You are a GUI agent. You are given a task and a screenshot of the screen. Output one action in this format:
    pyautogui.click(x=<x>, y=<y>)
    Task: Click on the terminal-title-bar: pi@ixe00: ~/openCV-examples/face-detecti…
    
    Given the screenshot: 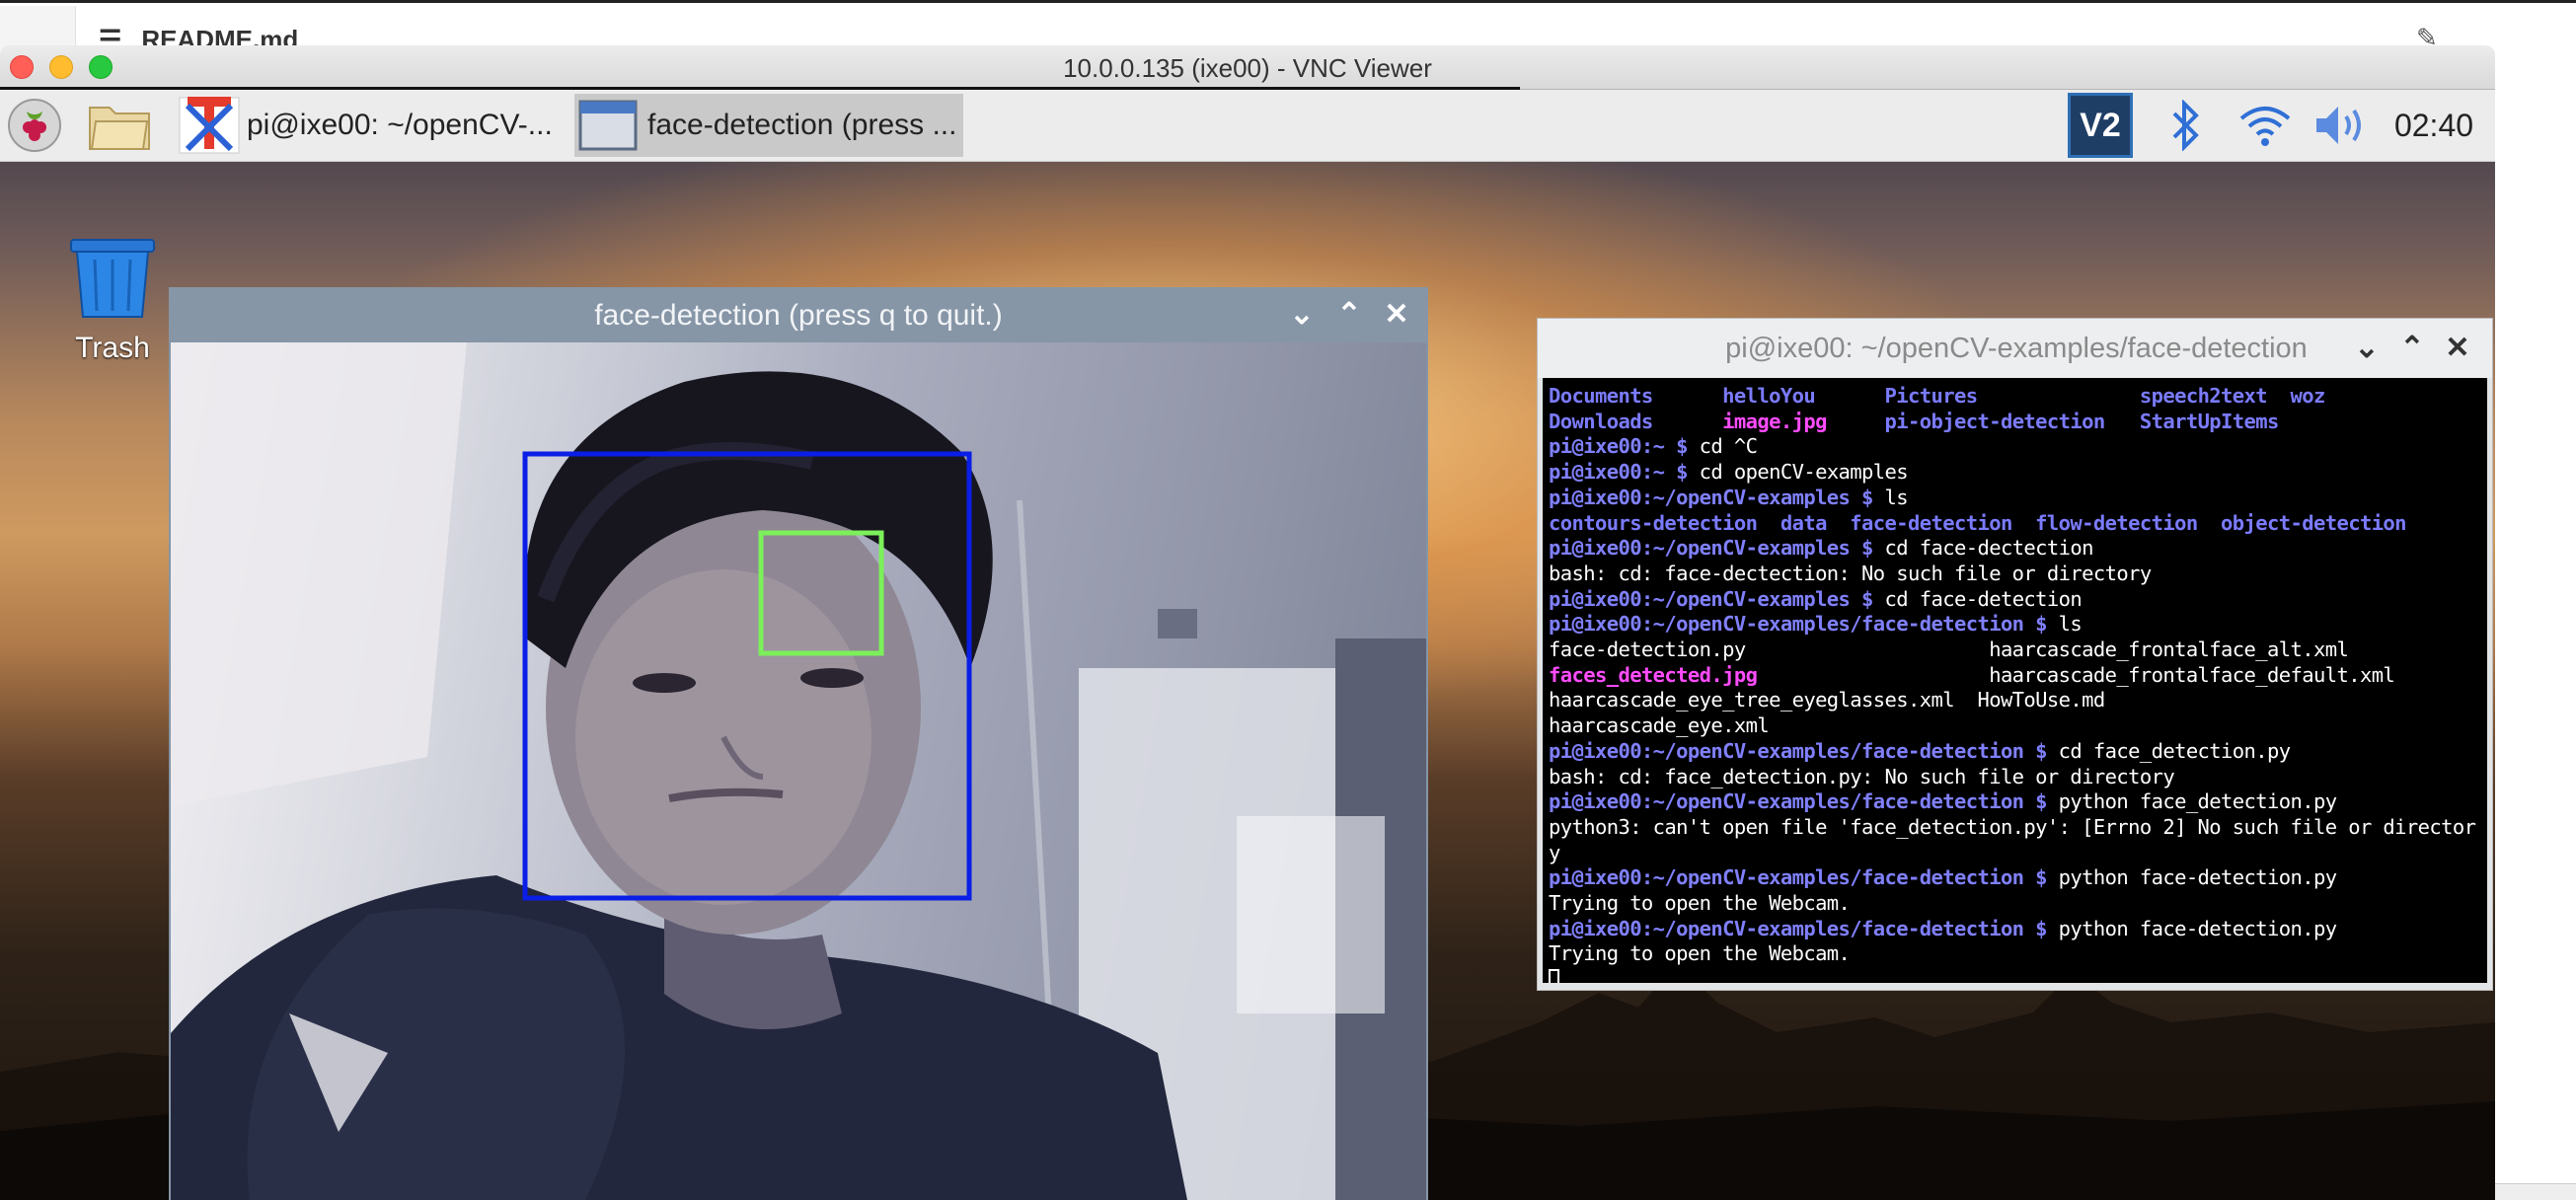 What is the action you would take?
    pyautogui.click(x=2015, y=348)
    